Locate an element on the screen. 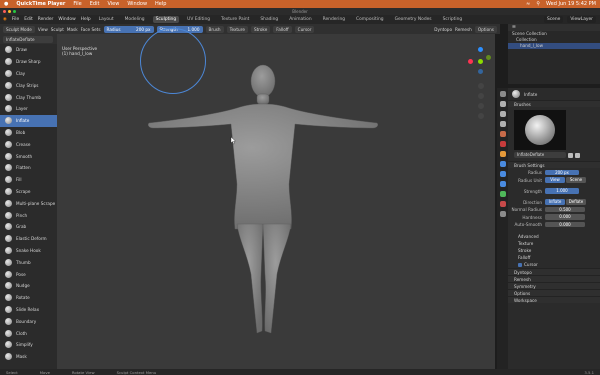 This screenshot has width=600, height=375. tool-elastic-deform: Elastic Deform is located at coordinates (28, 239).